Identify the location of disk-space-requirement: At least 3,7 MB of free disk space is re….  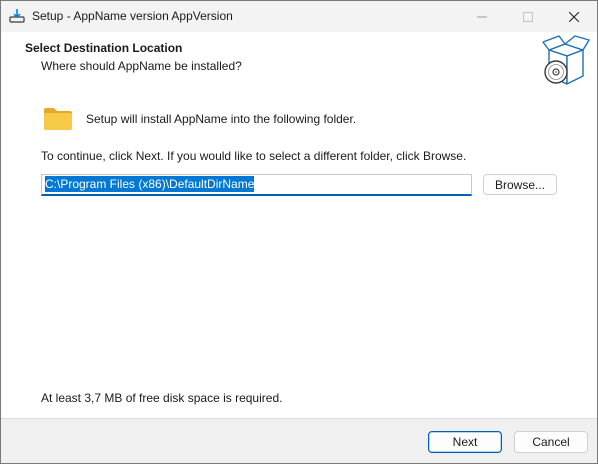
(162, 398).